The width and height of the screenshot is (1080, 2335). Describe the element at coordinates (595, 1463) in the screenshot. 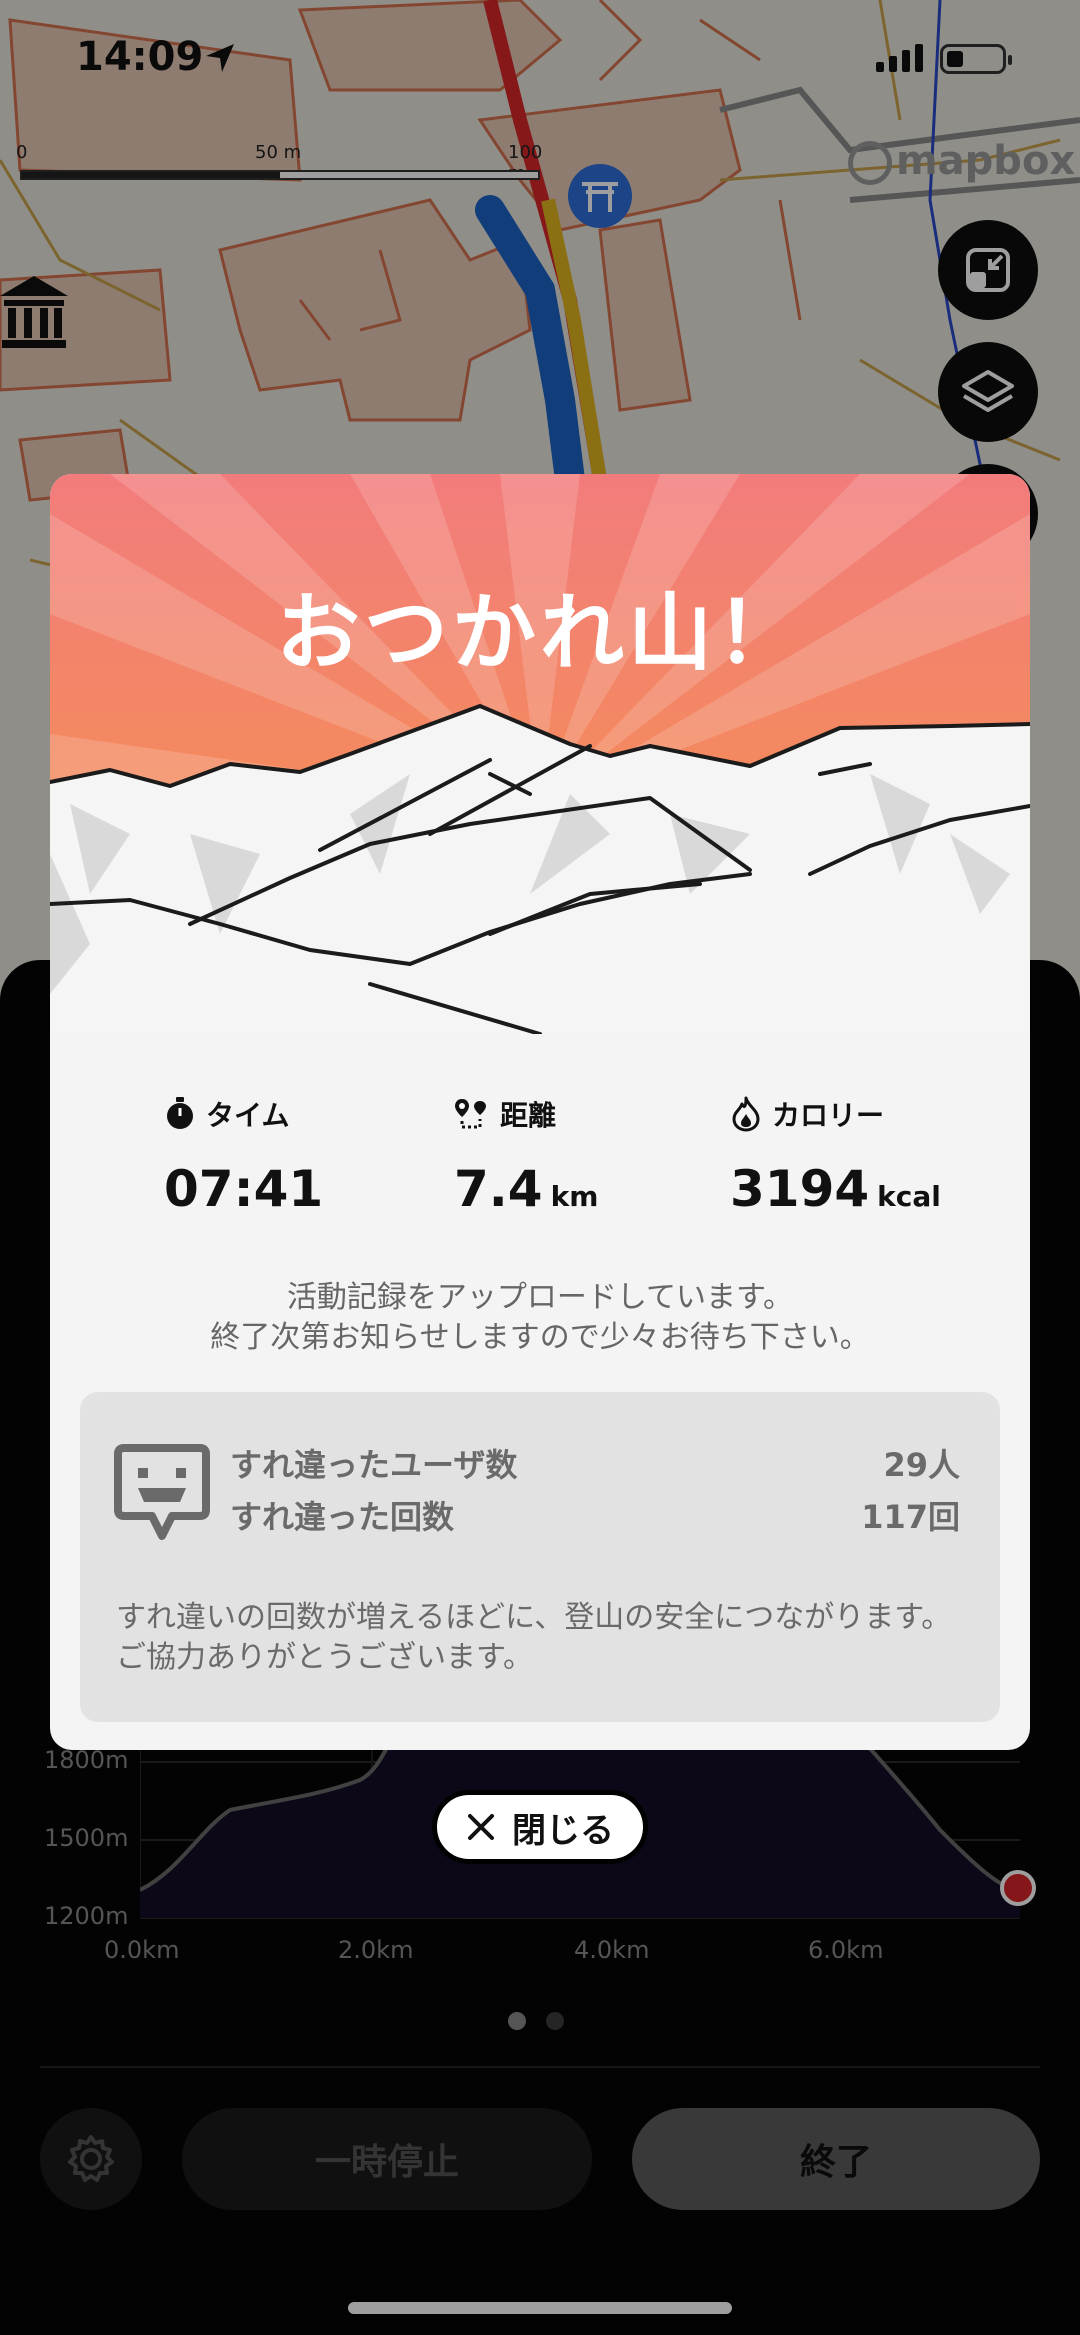

I see `passed-users-row: すれ違ったユーザ数 29人` at that location.